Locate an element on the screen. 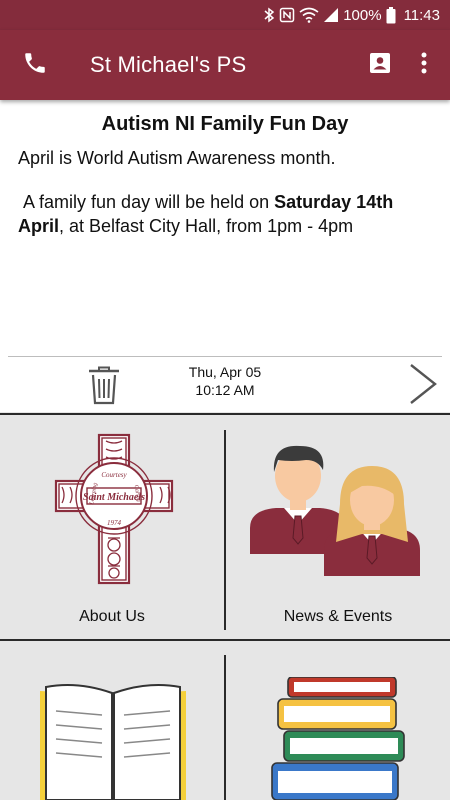 The image size is (450, 800). open-book-icon is located at coordinates (113, 740).